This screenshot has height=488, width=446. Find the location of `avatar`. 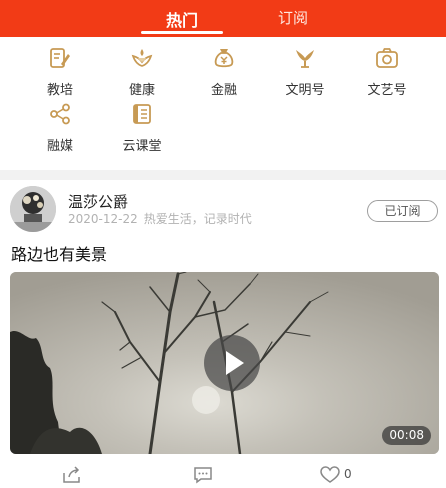

avatar is located at coordinates (33, 209).